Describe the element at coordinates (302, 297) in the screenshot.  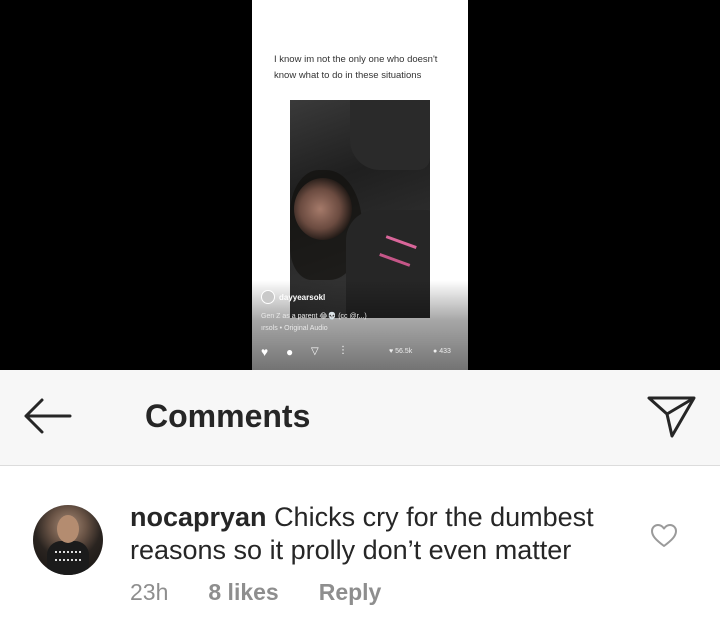
I see `poster-name: dayyearsokl` at that location.